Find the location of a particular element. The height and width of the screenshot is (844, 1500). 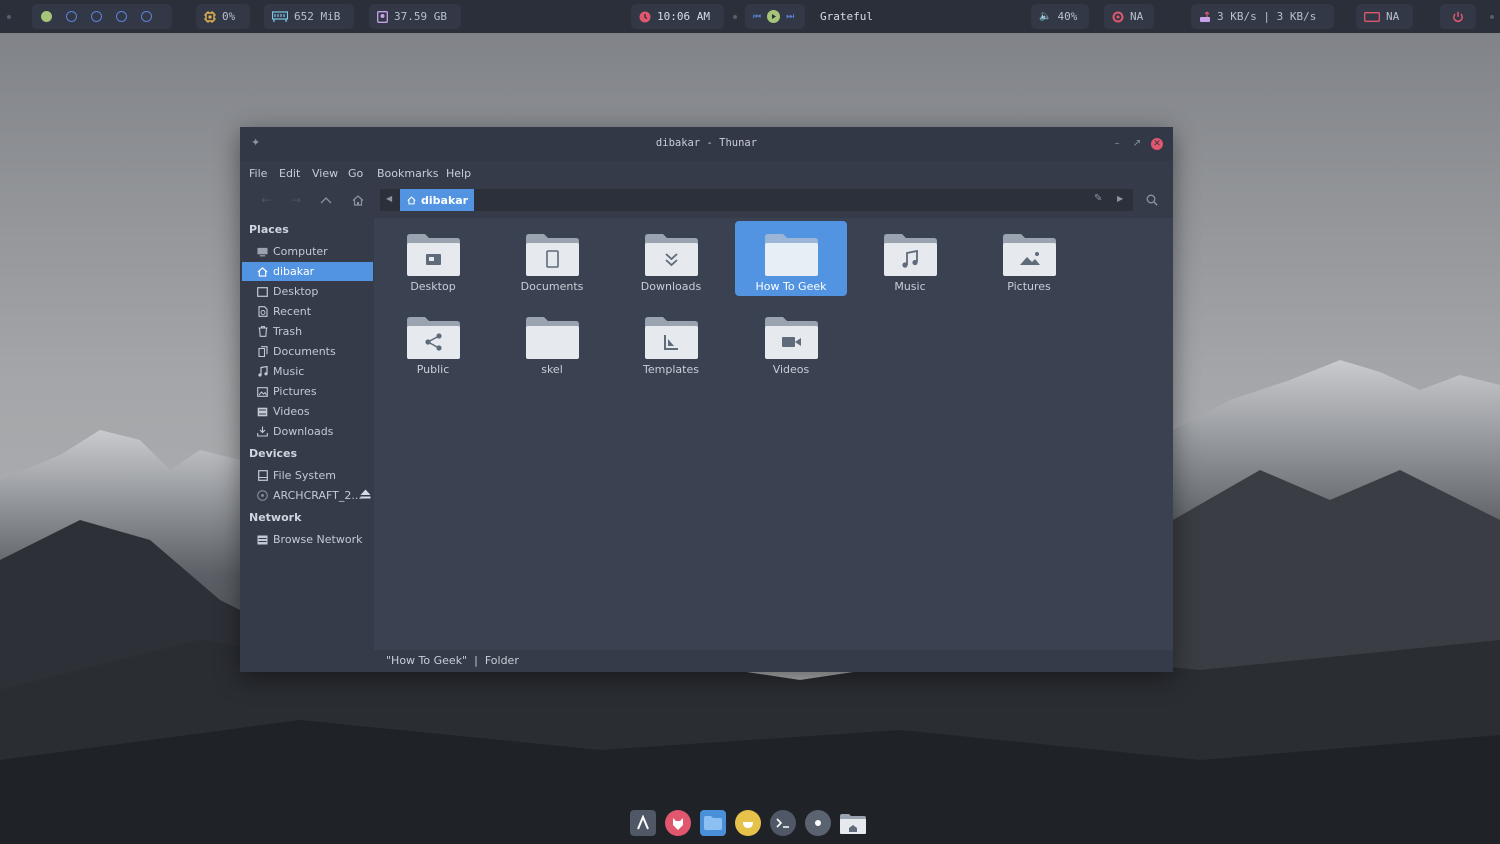

folder-label: Pictures is located at coordinates (1029, 286).